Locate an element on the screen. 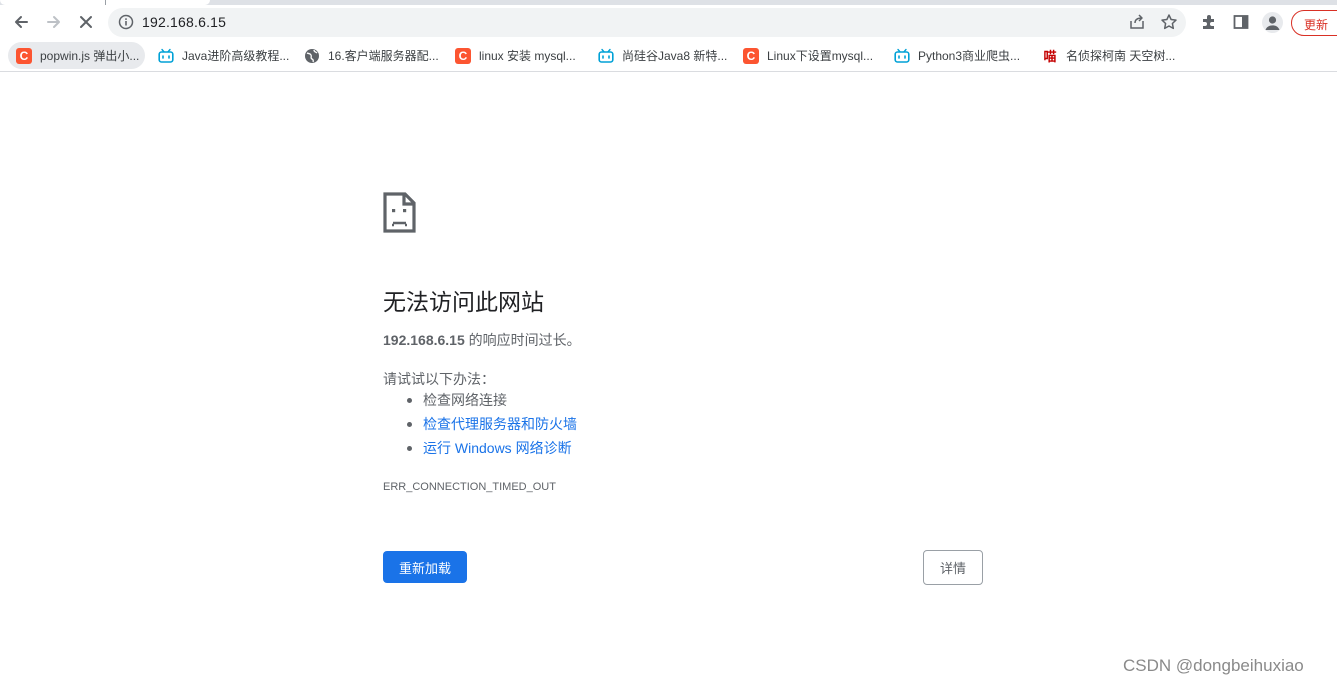 The width and height of the screenshot is (1337, 686). close-icon is located at coordinates (86, 22).